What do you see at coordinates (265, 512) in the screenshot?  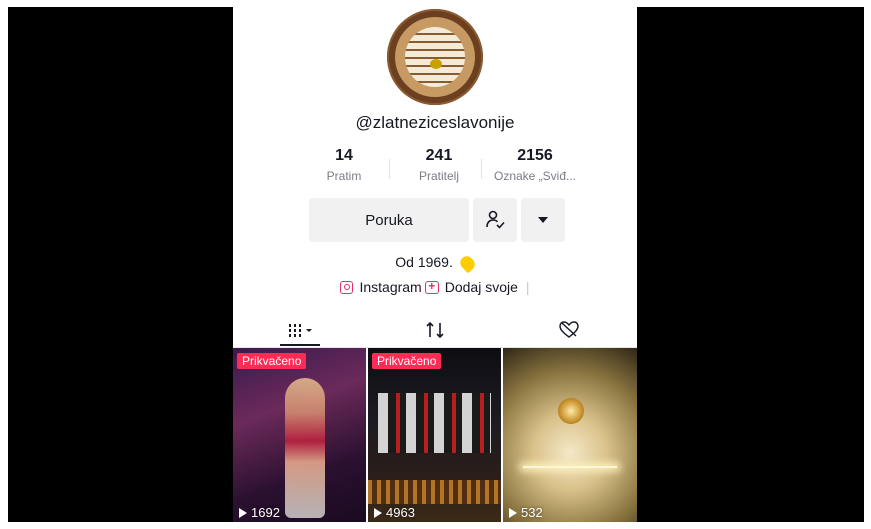 I see `view-count-value: 1692` at bounding box center [265, 512].